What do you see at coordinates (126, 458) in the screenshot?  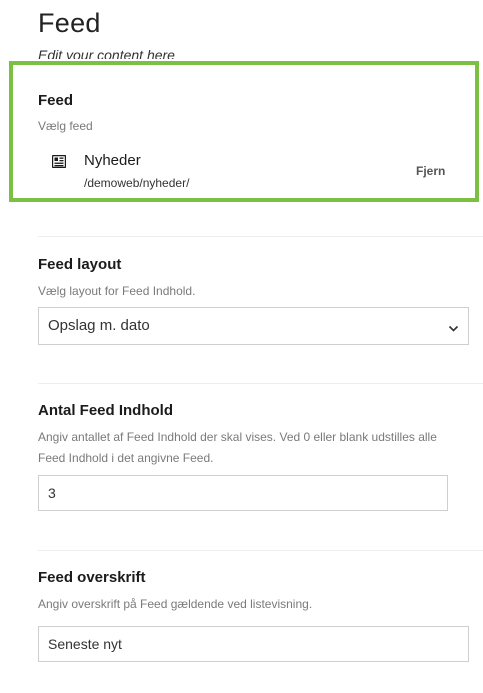 I see `feed-count-description: Feed Indhold i det angivne Feed.` at bounding box center [126, 458].